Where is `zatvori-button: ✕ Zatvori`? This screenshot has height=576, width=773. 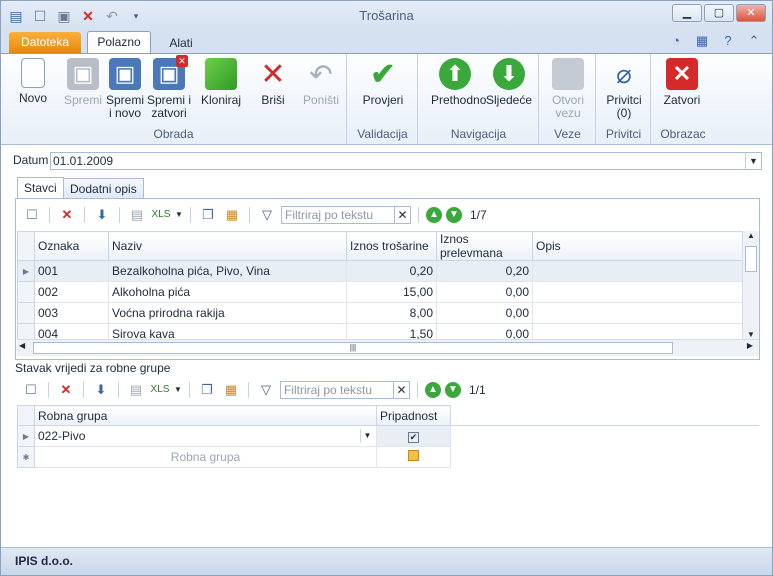 zatvori-button: ✕ Zatvori is located at coordinates (682, 82).